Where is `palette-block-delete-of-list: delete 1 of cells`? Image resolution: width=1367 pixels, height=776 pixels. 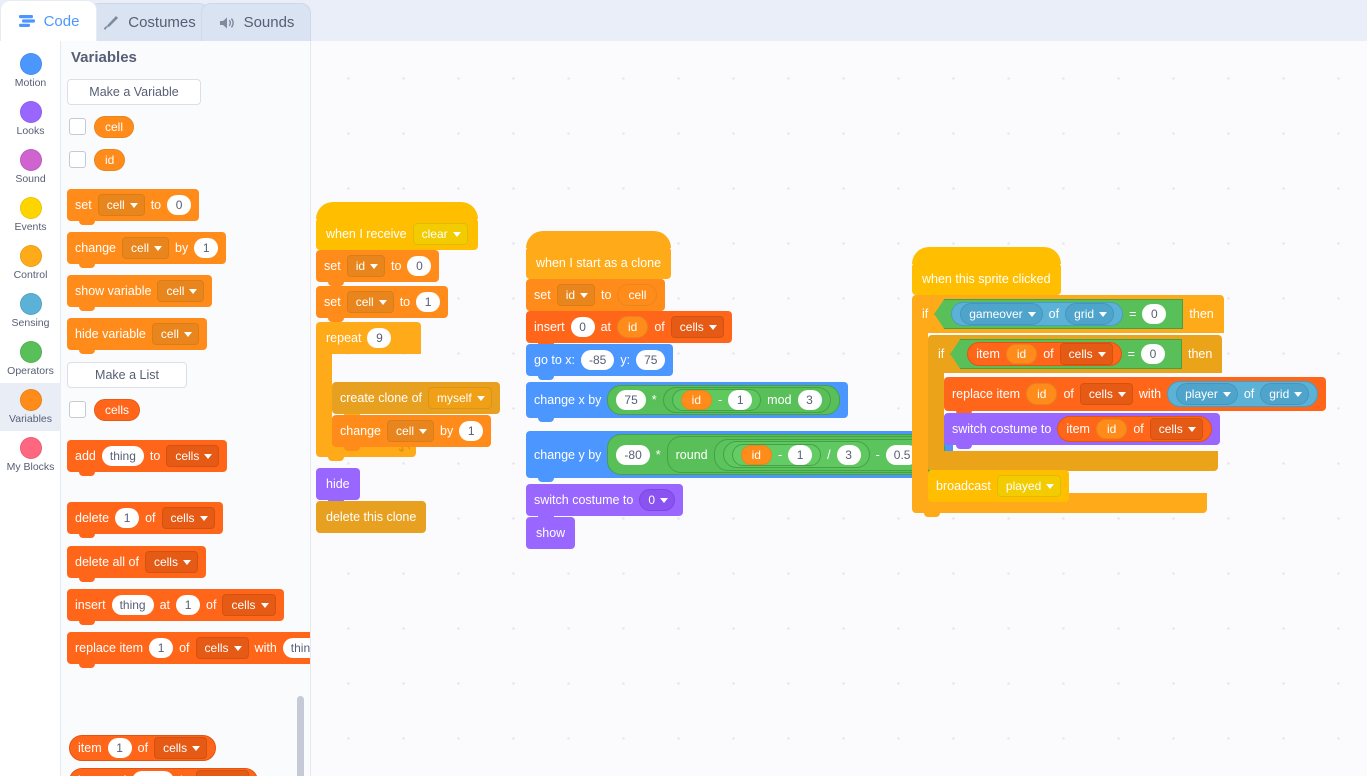
palette-block-delete-of-list: delete 1 of cells is located at coordinates (145, 520).